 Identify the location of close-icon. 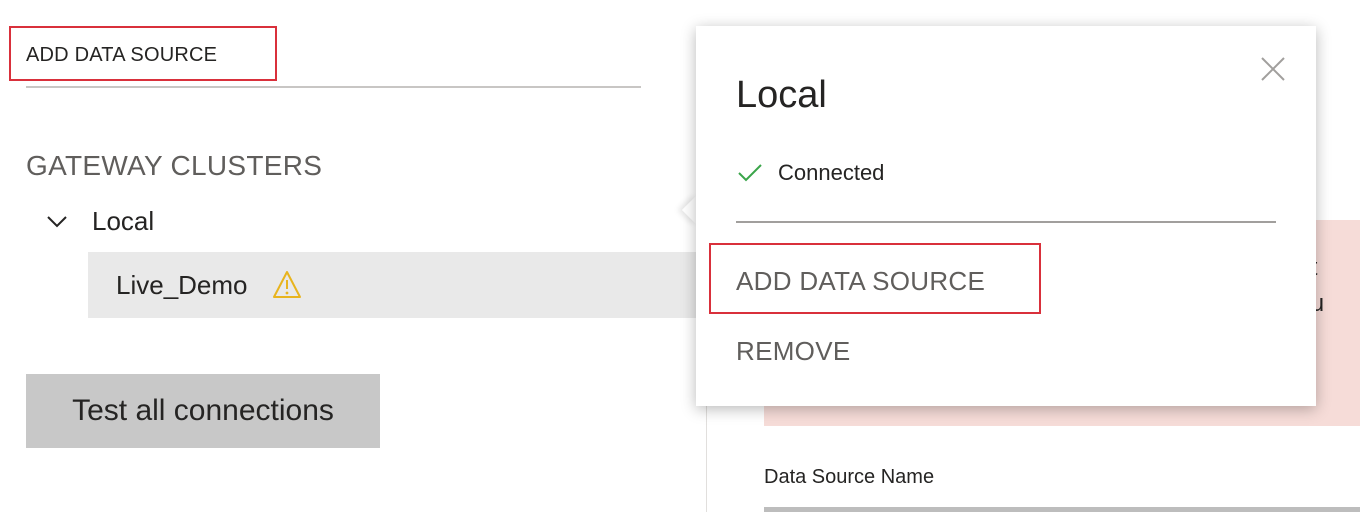
(1273, 69).